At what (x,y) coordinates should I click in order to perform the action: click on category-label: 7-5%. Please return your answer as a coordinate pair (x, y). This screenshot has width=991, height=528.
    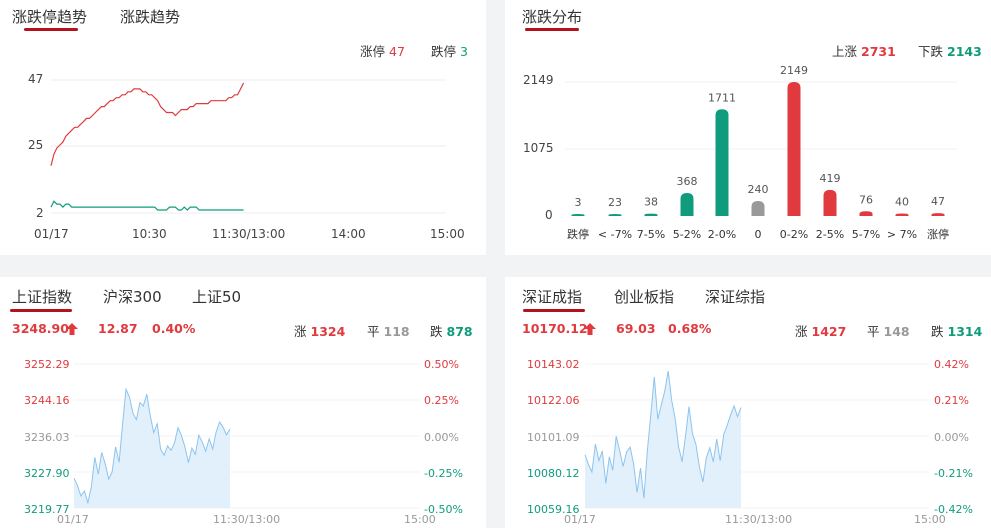
    Looking at the image, I should click on (651, 234).